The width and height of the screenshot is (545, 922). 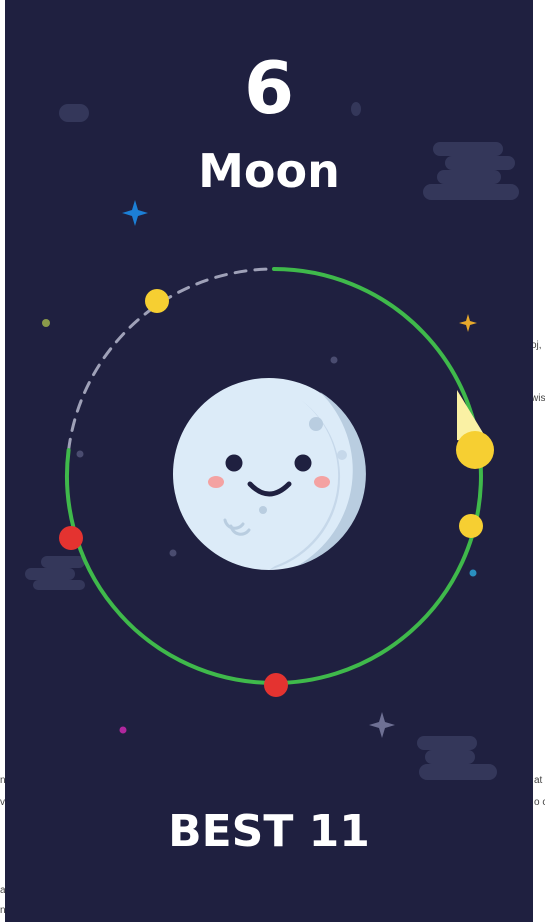 I want to click on edge-text: at, so click(x=538, y=780).